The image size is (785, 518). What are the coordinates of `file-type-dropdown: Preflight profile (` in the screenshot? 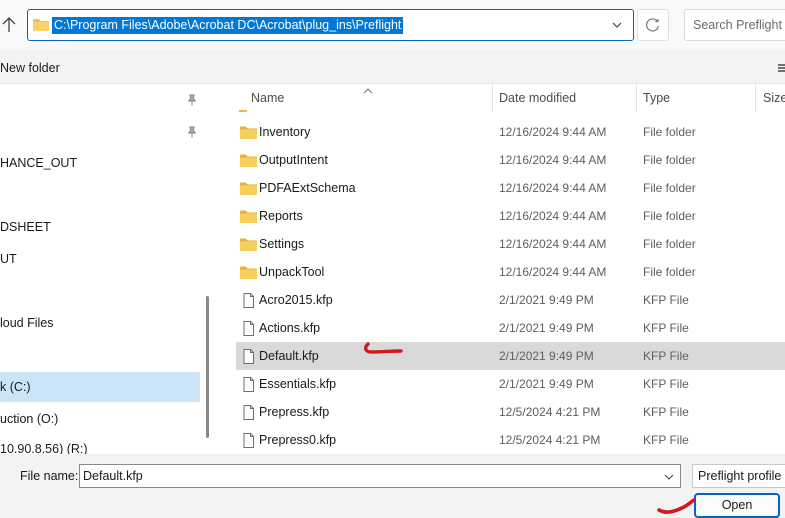 It's located at (738, 476).